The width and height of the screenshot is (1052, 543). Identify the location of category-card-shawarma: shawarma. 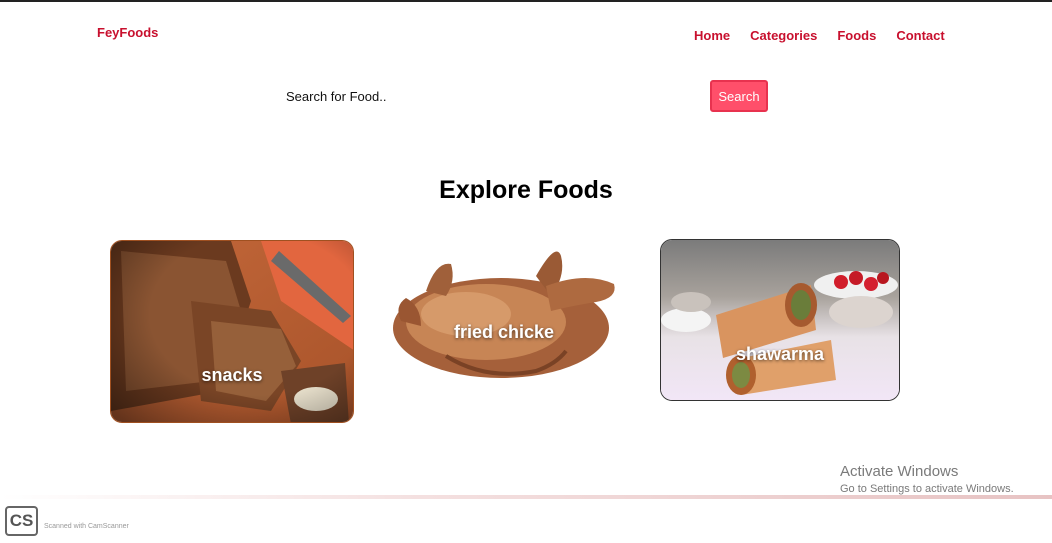
(780, 320).